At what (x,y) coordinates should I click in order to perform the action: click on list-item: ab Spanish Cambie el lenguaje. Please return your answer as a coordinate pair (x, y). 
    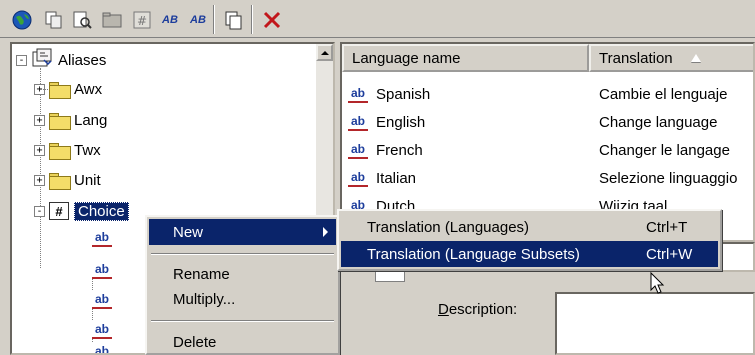
    Looking at the image, I should click on (550, 94).